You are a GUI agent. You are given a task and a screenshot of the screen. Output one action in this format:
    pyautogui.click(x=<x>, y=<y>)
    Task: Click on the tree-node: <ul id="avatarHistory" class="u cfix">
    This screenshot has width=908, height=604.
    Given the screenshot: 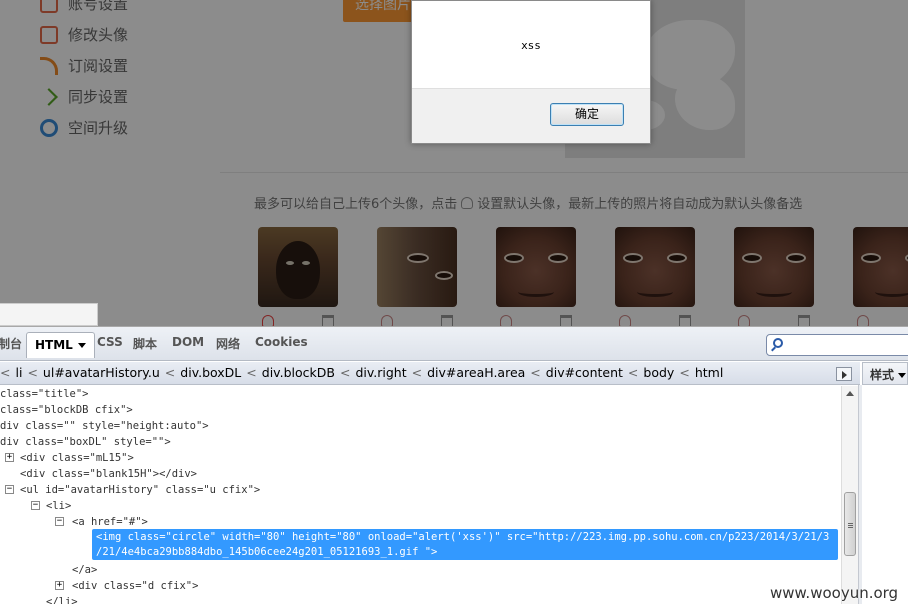 What is the action you would take?
    pyautogui.click(x=140, y=490)
    